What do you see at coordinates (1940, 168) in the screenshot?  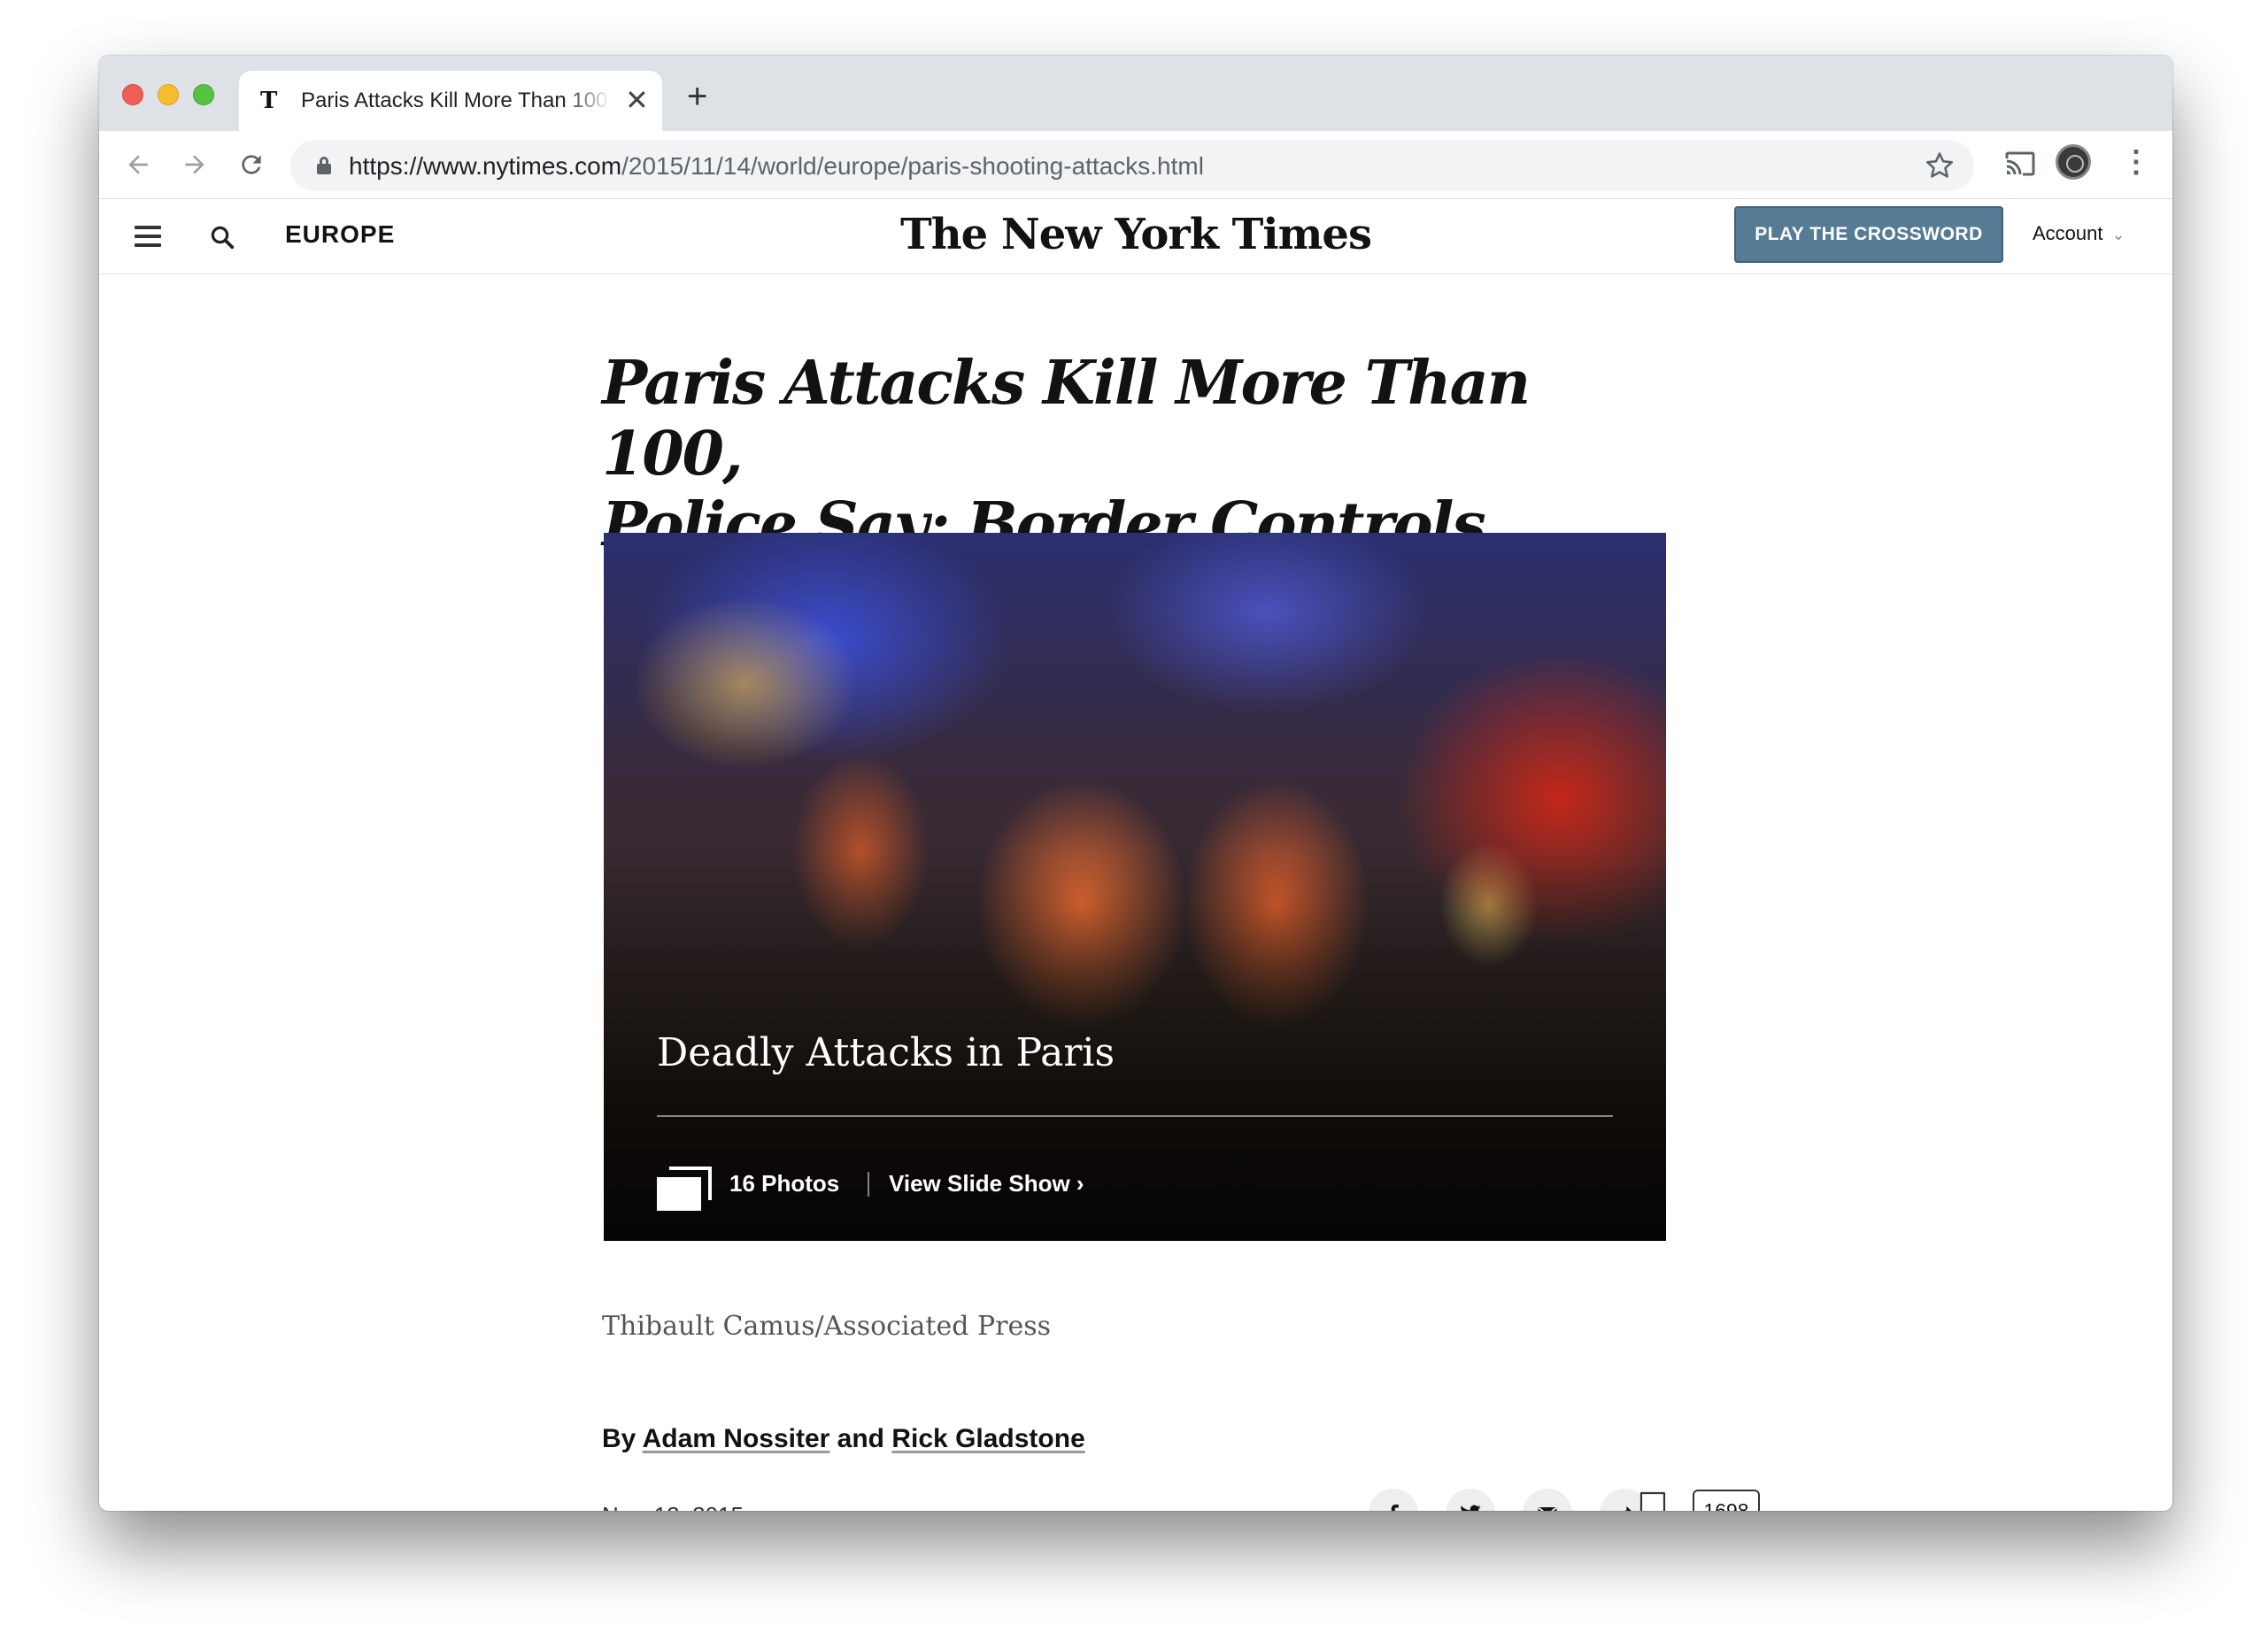 I see `bookmark-star-icon` at bounding box center [1940, 168].